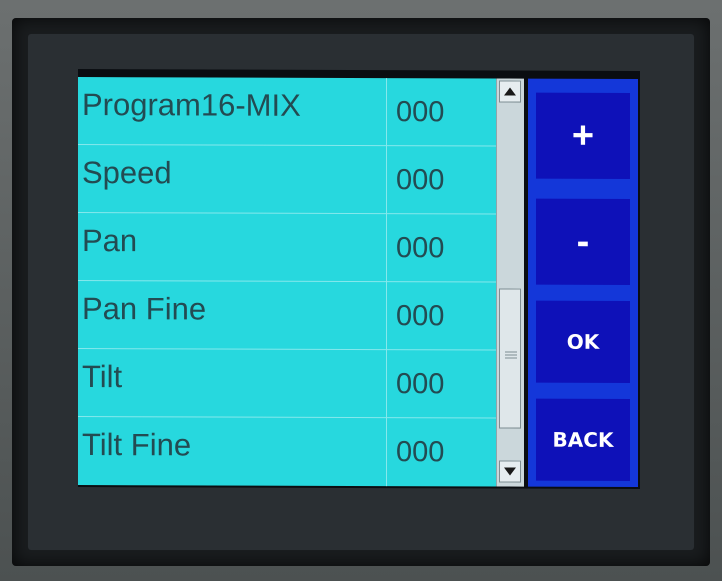 This screenshot has height=581, width=722. Describe the element at coordinates (583, 439) in the screenshot. I see `back-button: BACK` at that location.